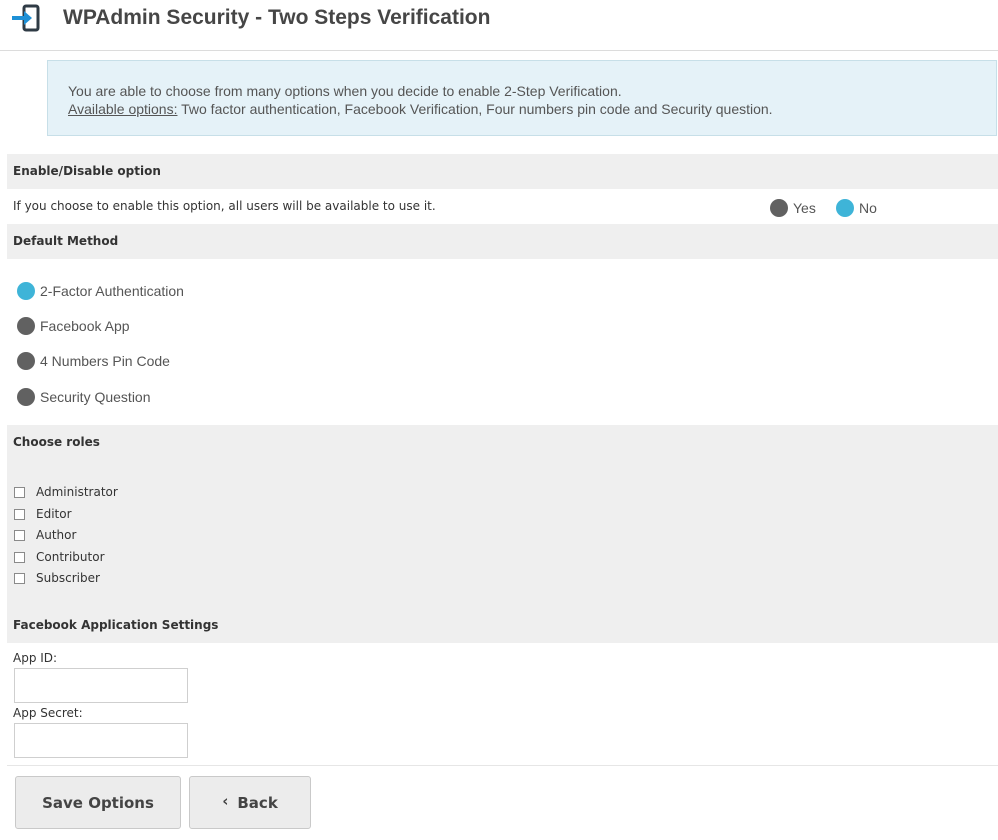 The height and width of the screenshot is (840, 998). I want to click on role-administrator-checkbox: Administrator, so click(66, 492).